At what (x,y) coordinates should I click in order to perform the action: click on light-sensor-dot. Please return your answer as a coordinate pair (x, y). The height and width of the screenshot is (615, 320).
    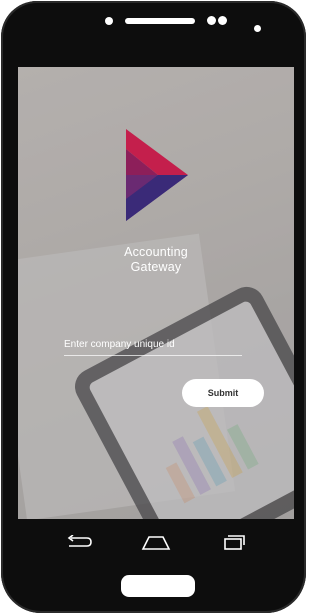
    Looking at the image, I should click on (222, 20).